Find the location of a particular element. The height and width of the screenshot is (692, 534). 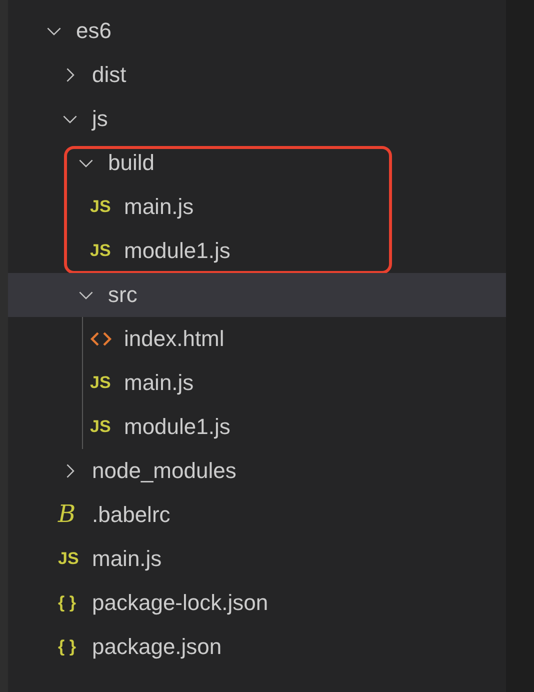

tree-item: { } package.json is located at coordinates (257, 647).